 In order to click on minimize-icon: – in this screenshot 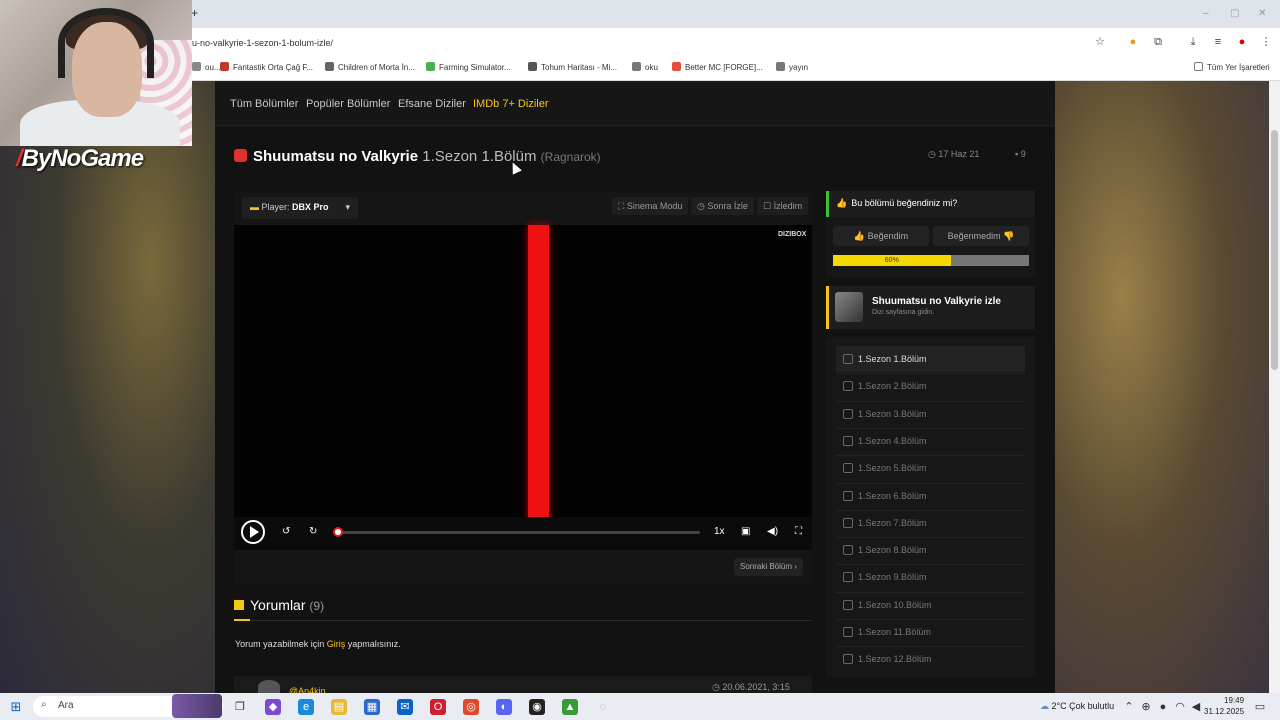, I will do `click(1206, 13)`.